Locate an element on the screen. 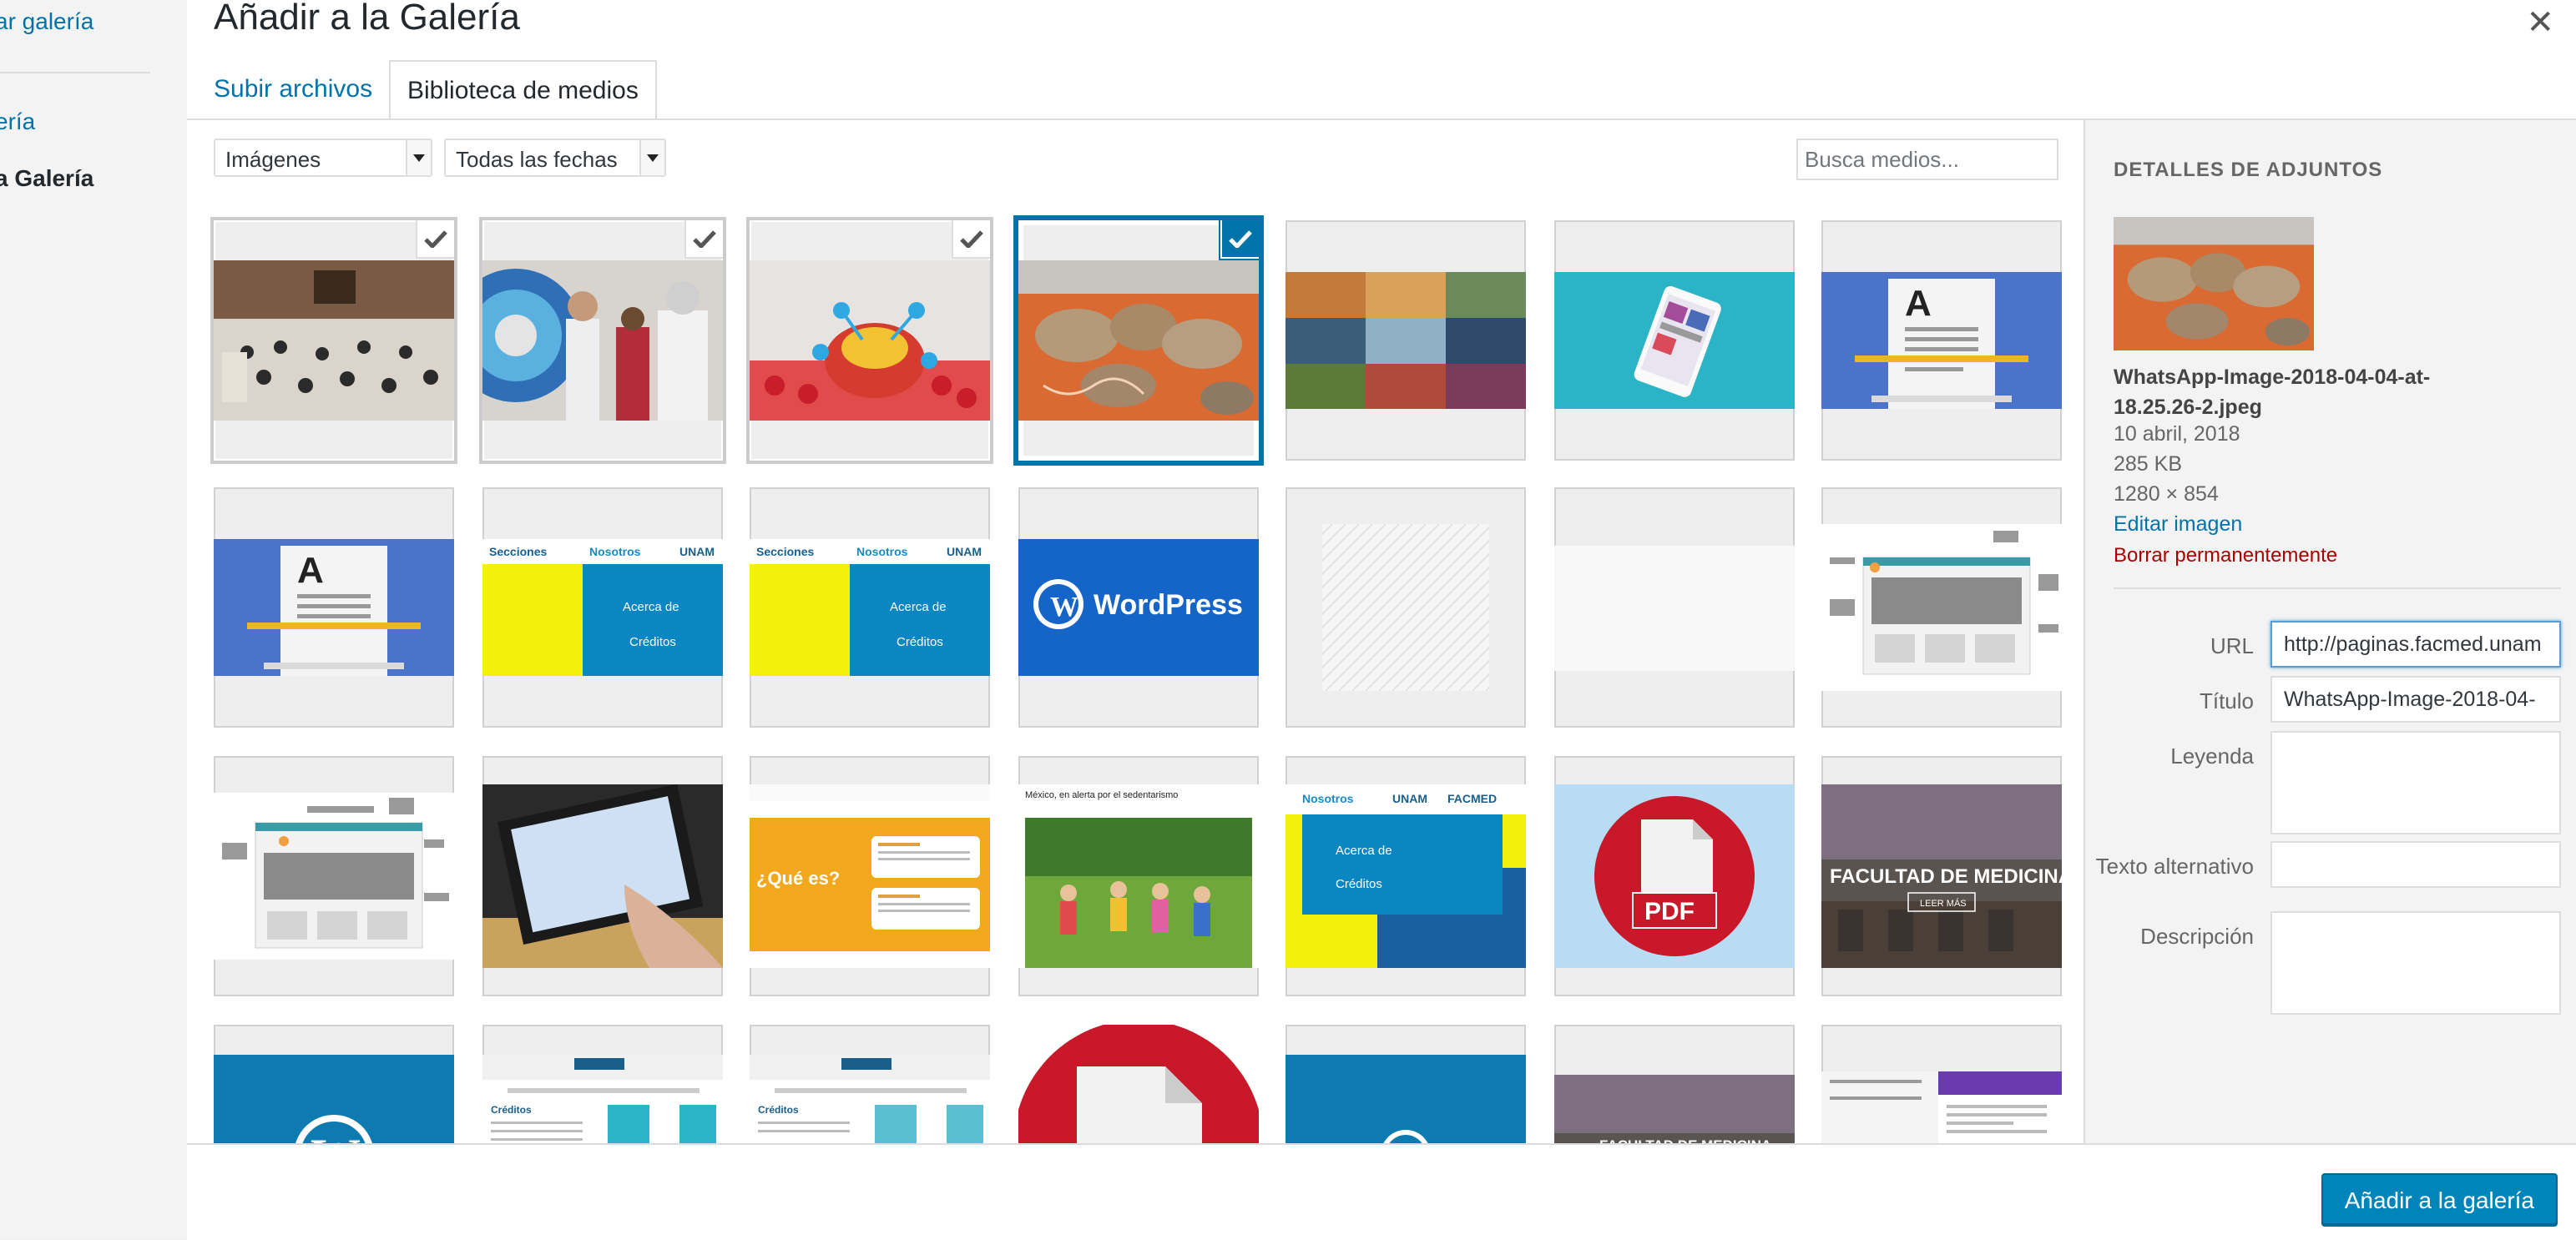  media-tile: México, en alerta por el sedentarismo is located at coordinates (1138, 876).